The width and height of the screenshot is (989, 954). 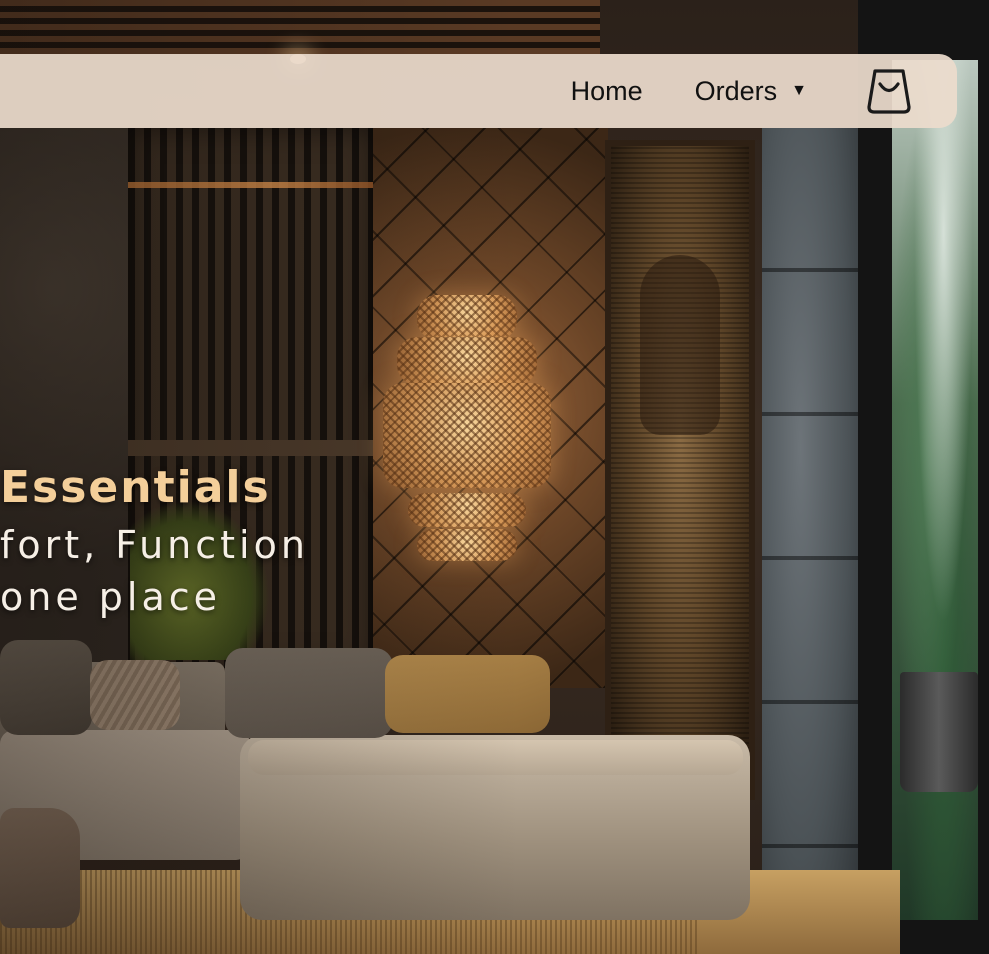 I want to click on nav-orders-dropdown: Orders ▼, so click(x=751, y=91).